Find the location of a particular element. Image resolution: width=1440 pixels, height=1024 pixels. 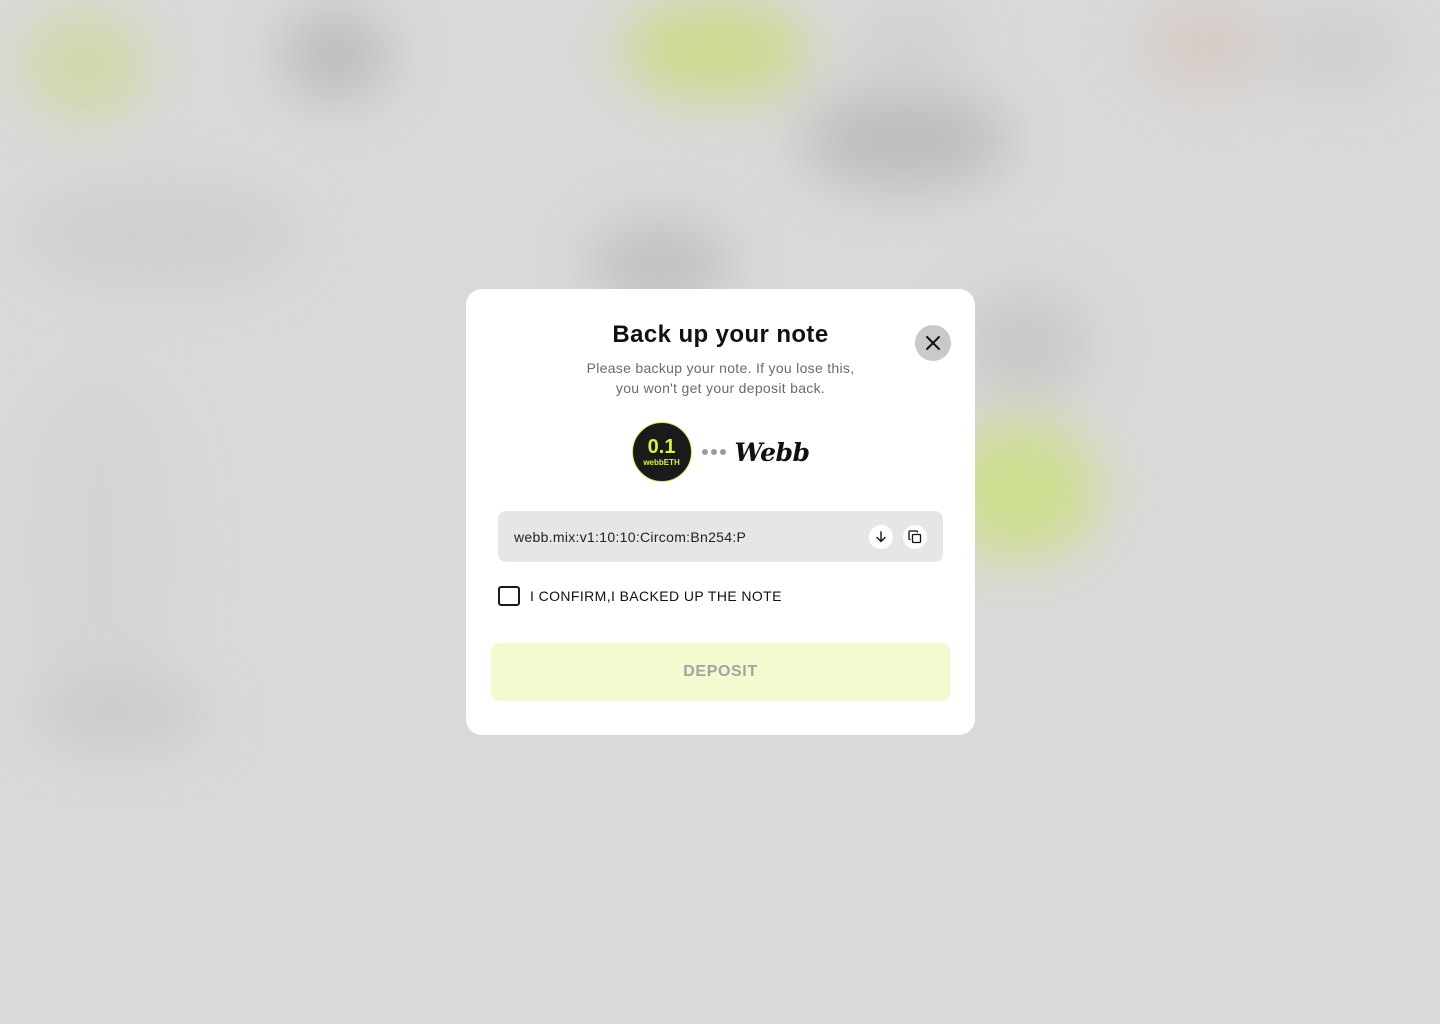

confirm-row: I CONFIRM,I BACKED UP THE NOTE is located at coordinates (640, 596).